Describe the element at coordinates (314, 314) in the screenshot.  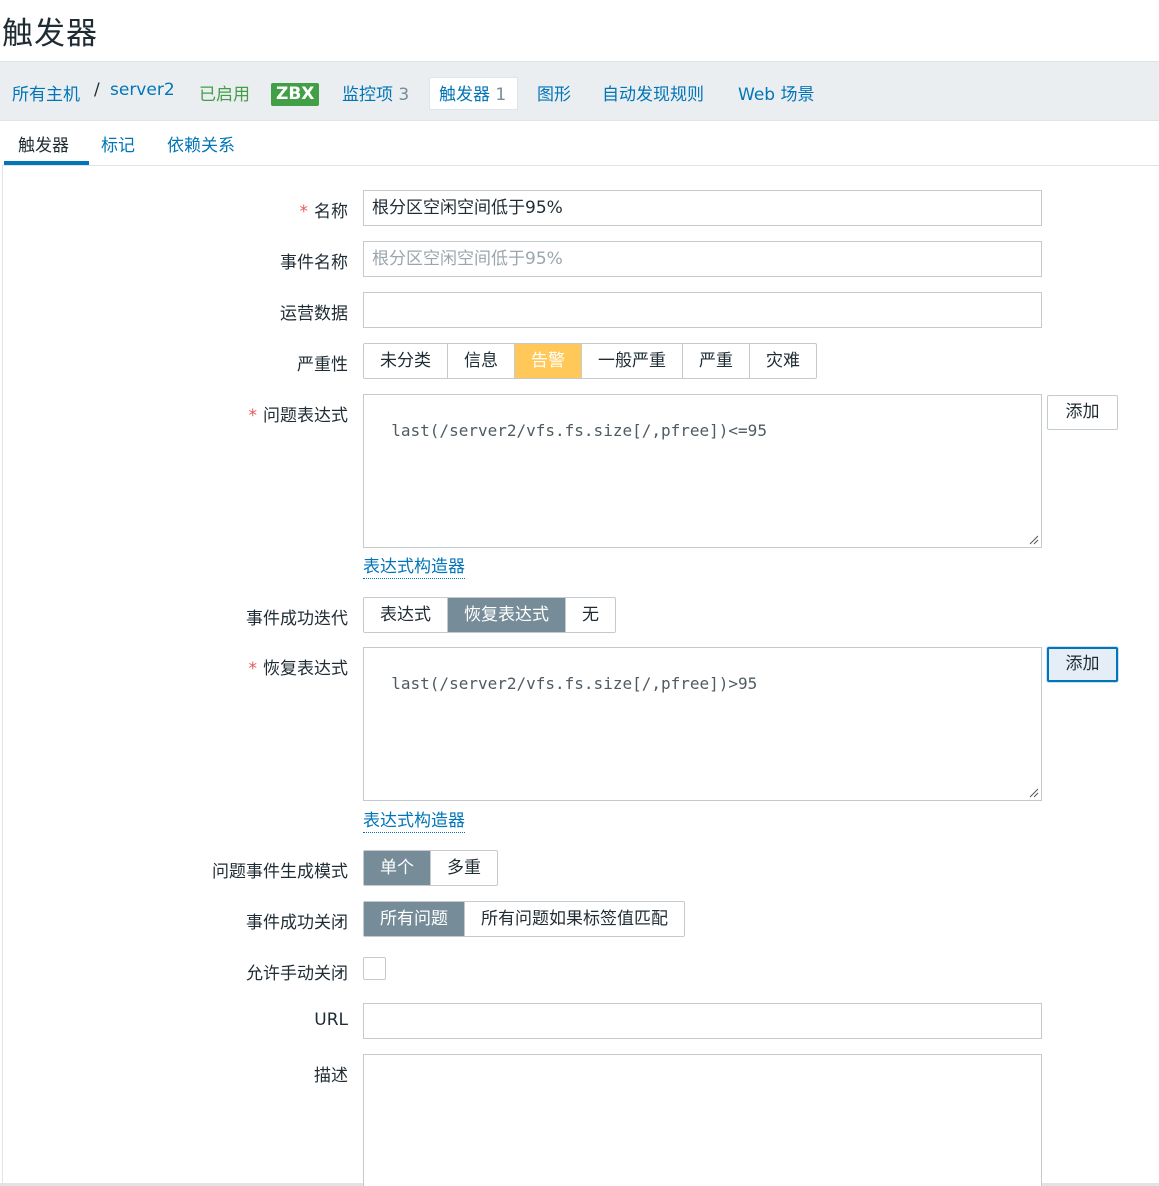
I see `opdata-label: 运营数据` at that location.